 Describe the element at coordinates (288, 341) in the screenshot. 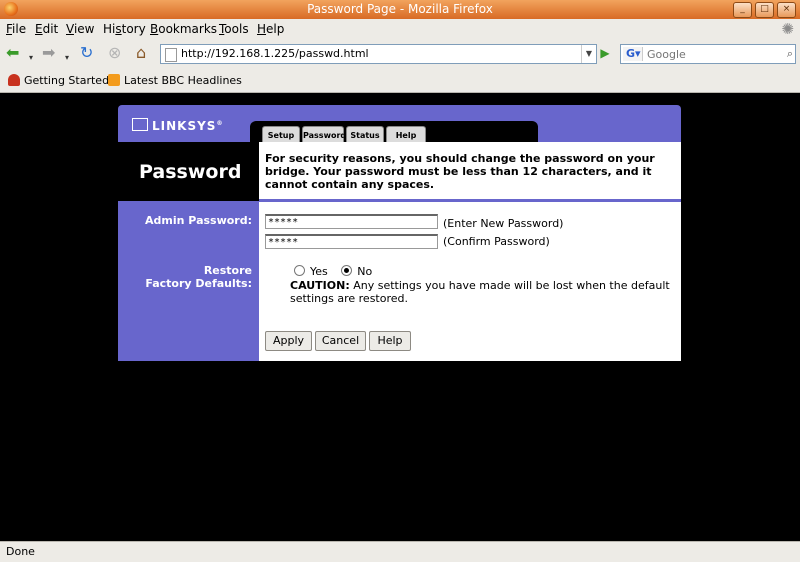

I see `apply-button: Apply` at that location.